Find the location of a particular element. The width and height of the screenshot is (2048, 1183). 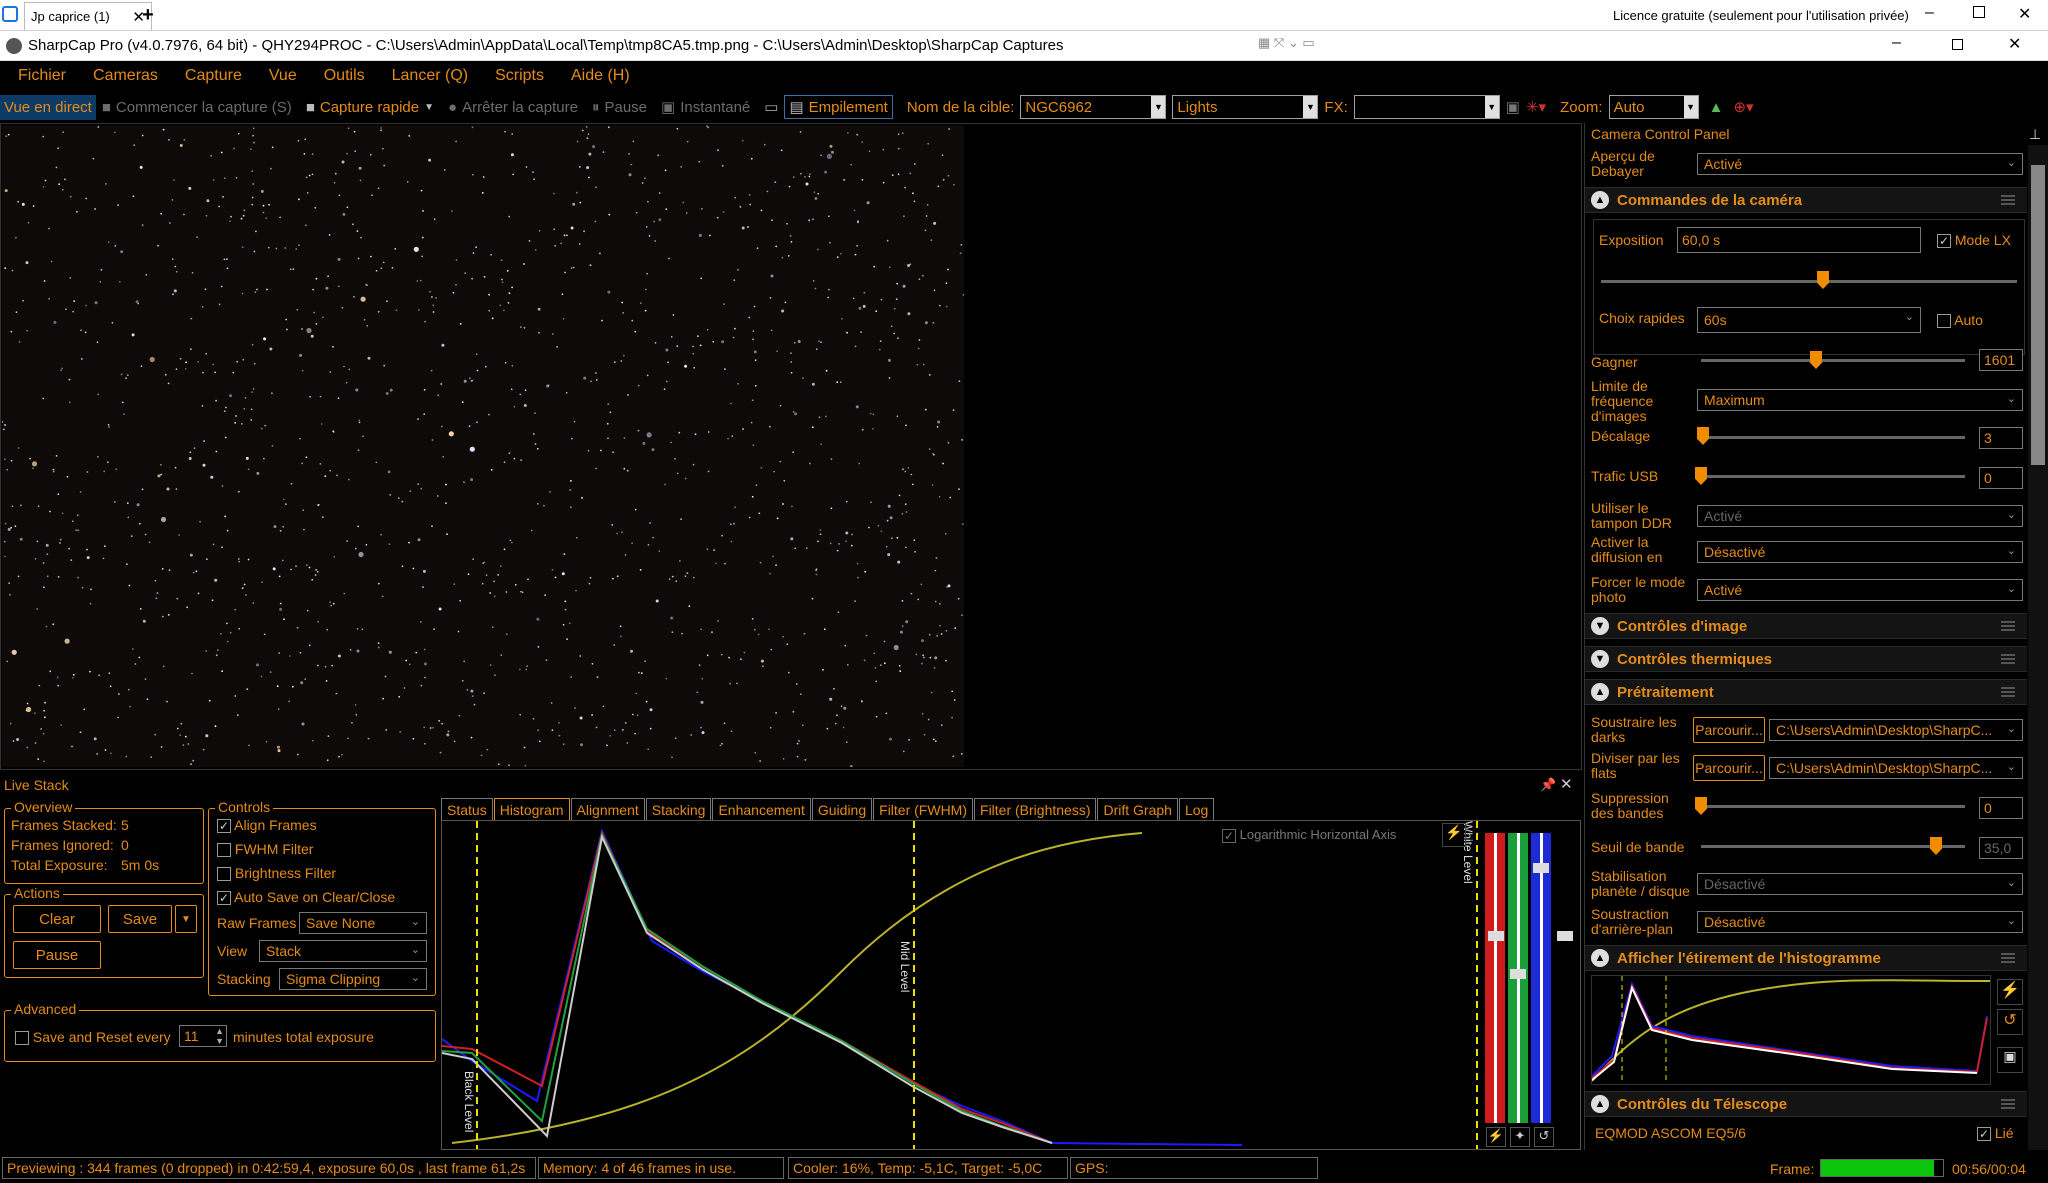

pause-button: ⏸ Pause is located at coordinates (619, 107).